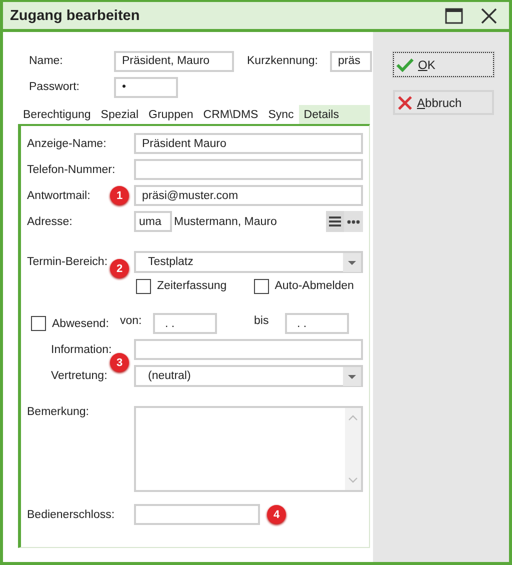  What do you see at coordinates (174, 61) in the screenshot?
I see `name-field: Präsident, Mauro` at bounding box center [174, 61].